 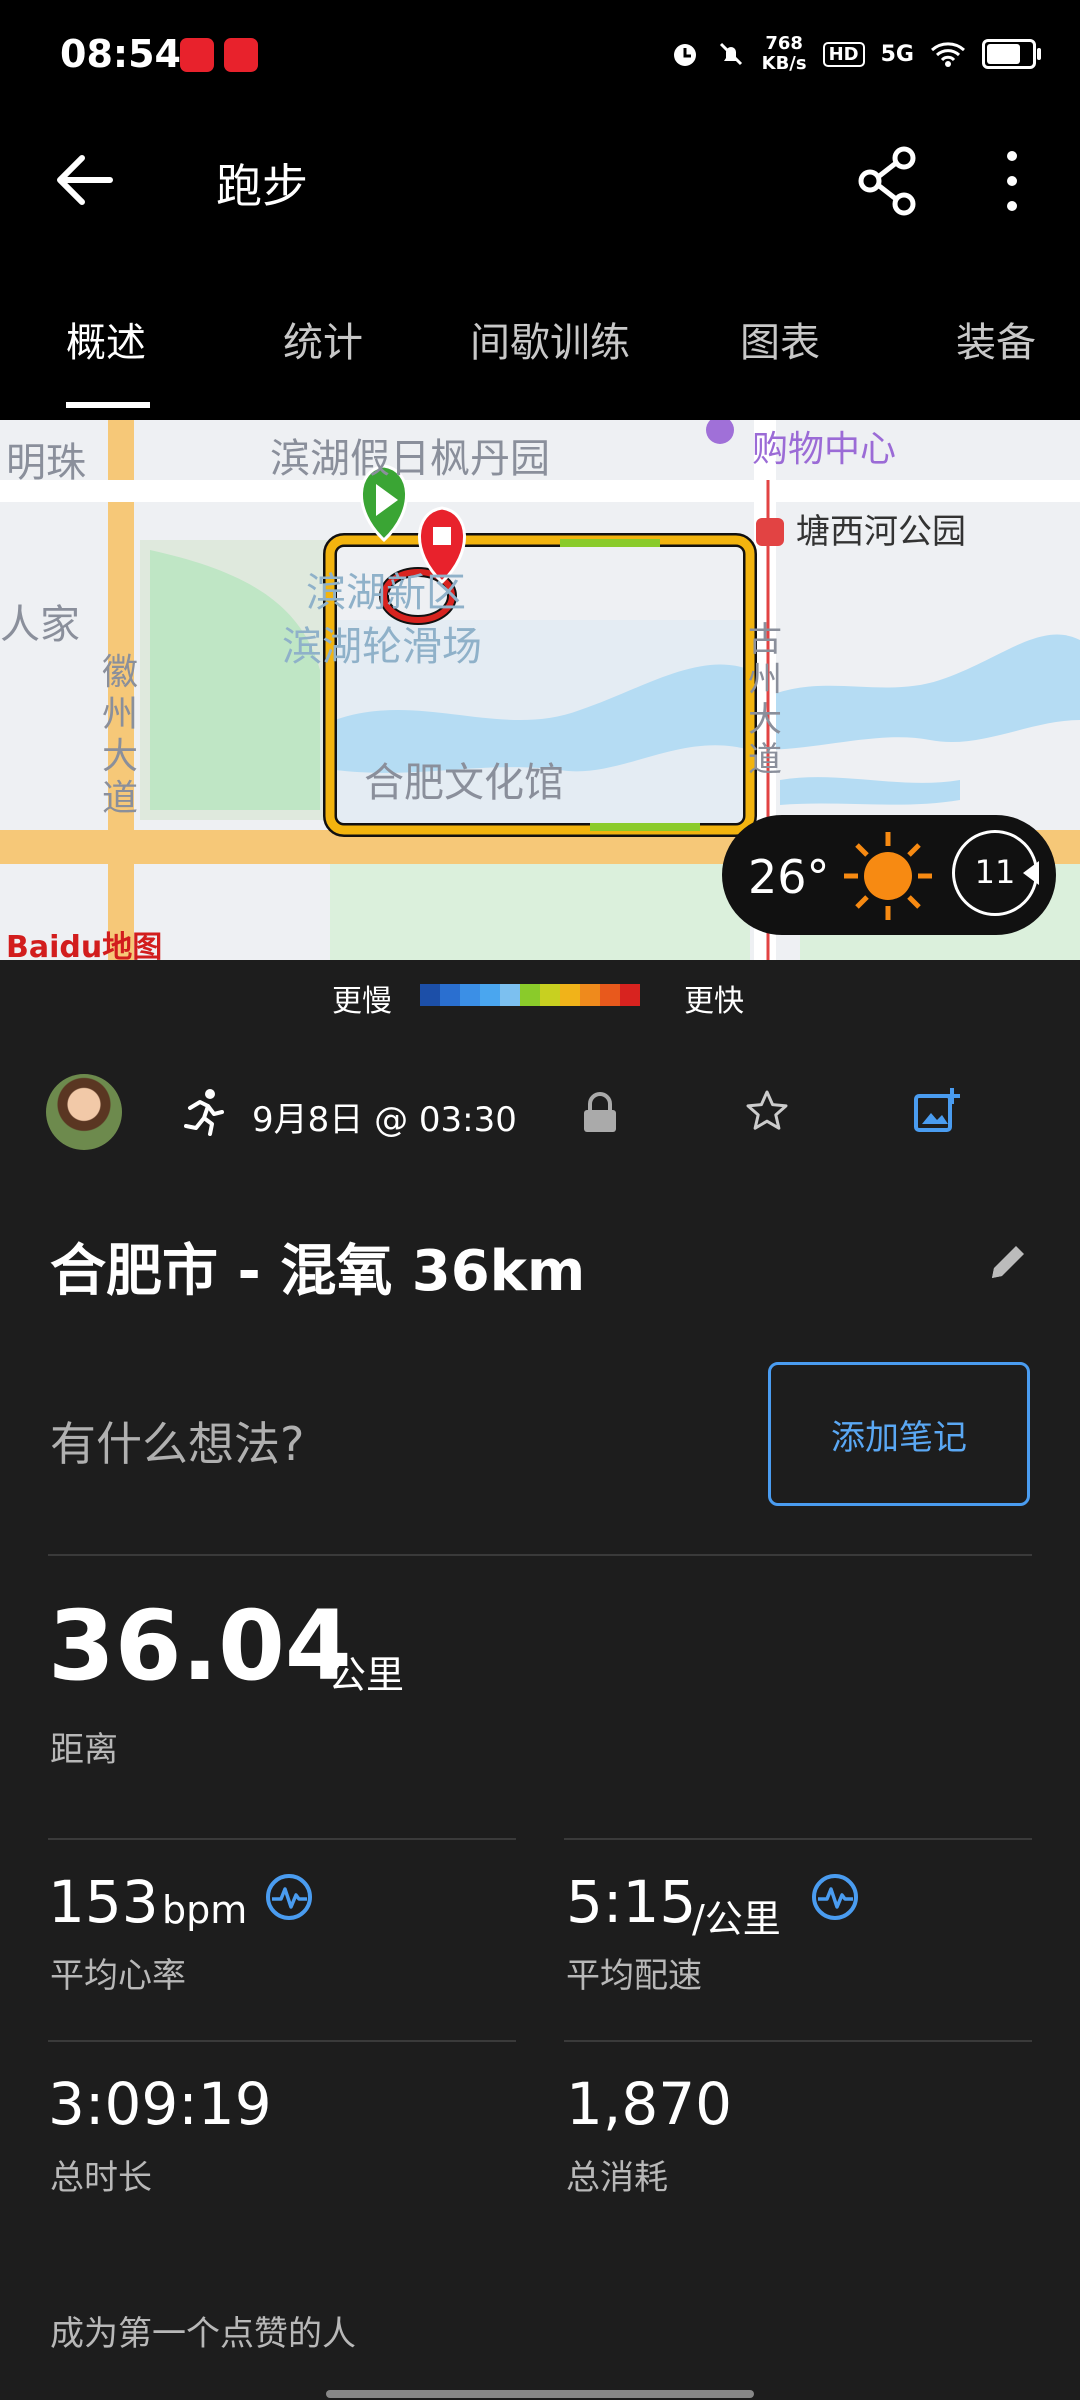 What do you see at coordinates (384, 1120) in the screenshot?
I see `activity-date: 9月8日 @ 03:30` at bounding box center [384, 1120].